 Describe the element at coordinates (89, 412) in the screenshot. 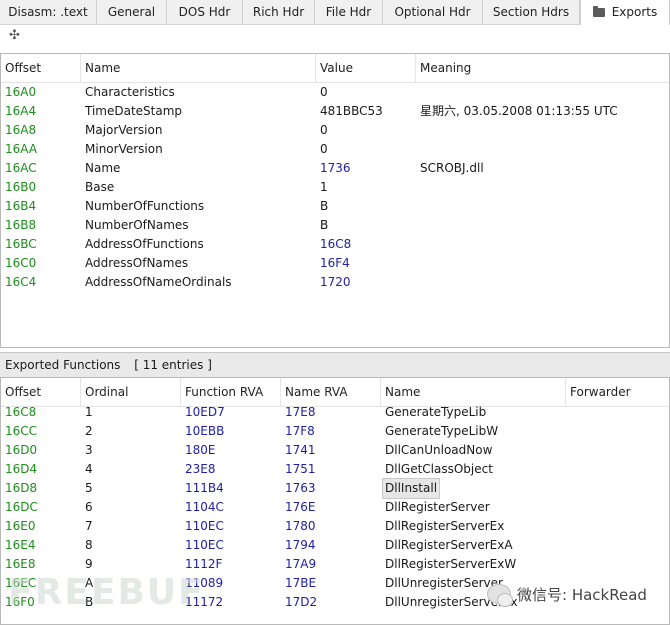

I see `ordinal-cell: 1` at that location.